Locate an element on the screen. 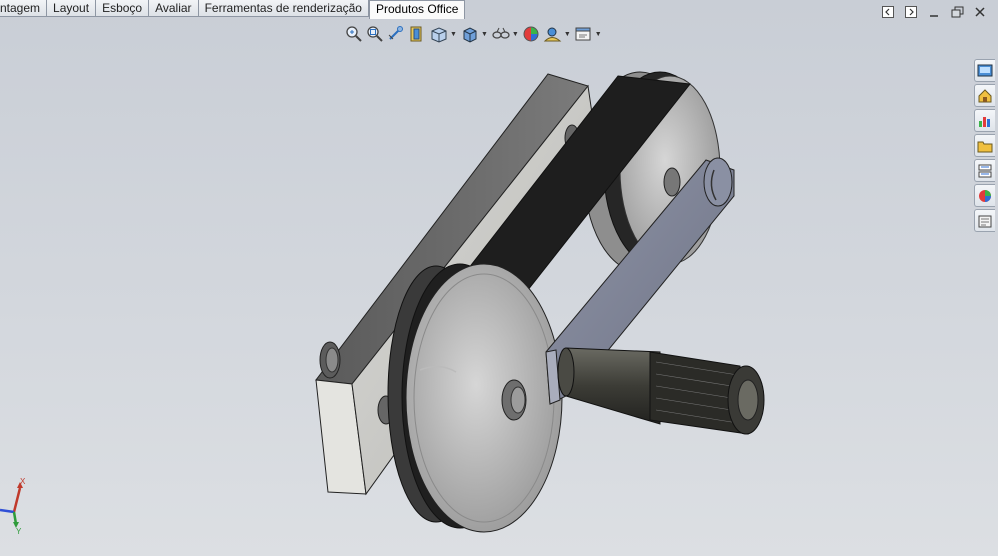 This screenshot has height=556, width=998. crank-handle is located at coordinates (661, 391).